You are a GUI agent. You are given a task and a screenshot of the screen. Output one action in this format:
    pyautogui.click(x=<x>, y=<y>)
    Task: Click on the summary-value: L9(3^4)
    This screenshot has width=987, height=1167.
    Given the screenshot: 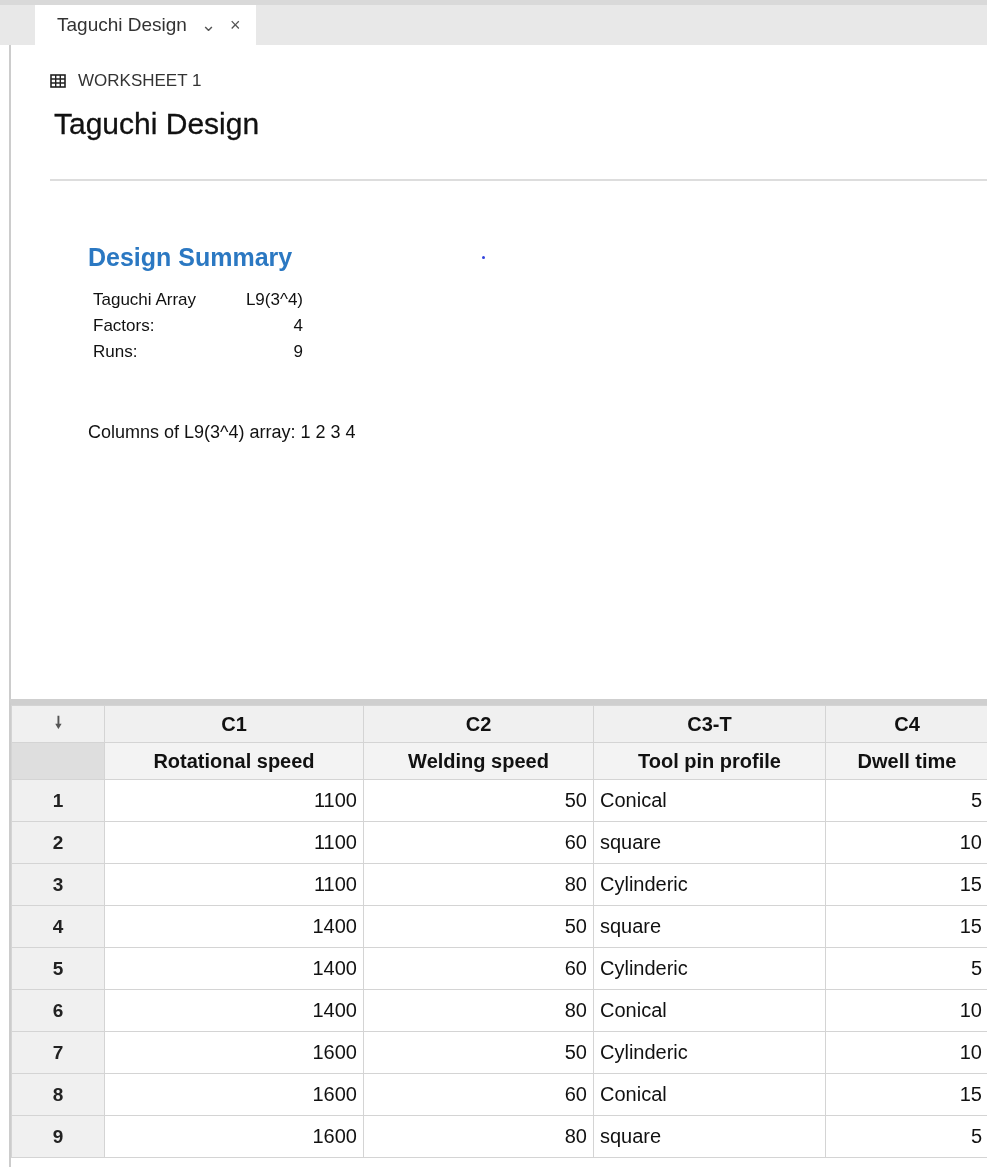 What is the action you would take?
    pyautogui.click(x=273, y=300)
    